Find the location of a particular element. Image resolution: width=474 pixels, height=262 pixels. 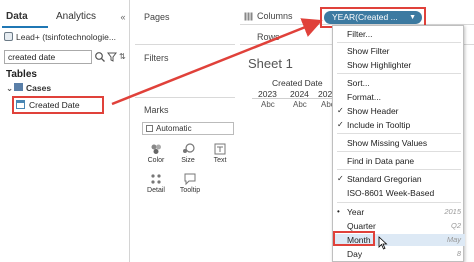

menu-item-year: • Year 2015 is located at coordinates (399, 212).